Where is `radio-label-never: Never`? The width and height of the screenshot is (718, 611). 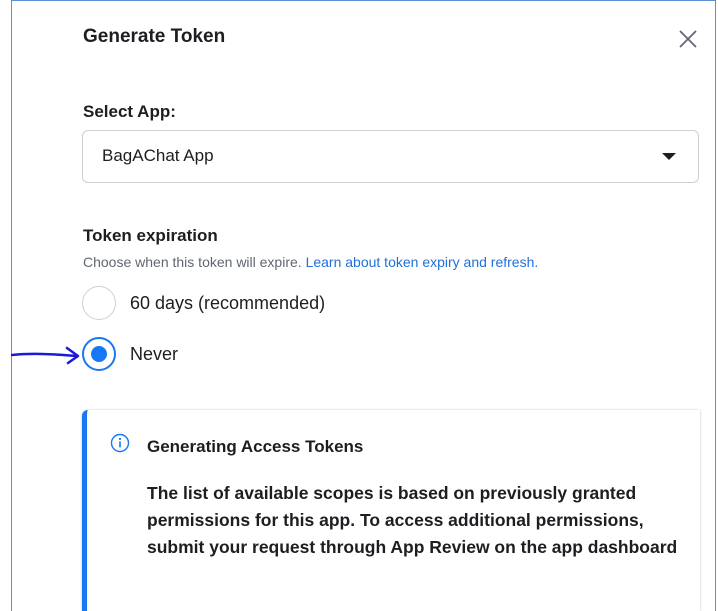 radio-label-never: Never is located at coordinates (154, 353).